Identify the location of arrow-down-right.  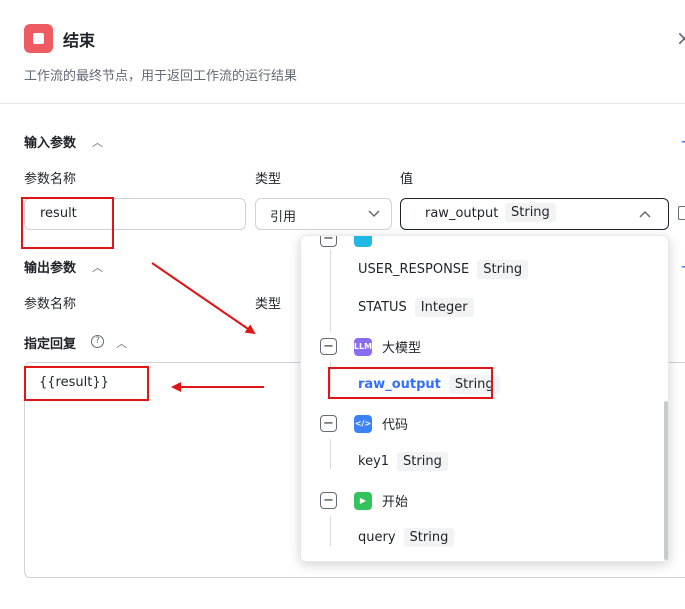
(203, 298).